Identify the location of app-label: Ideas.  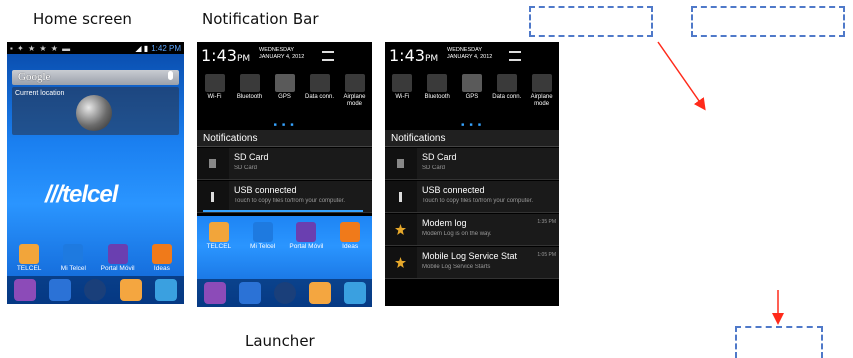
(161, 268).